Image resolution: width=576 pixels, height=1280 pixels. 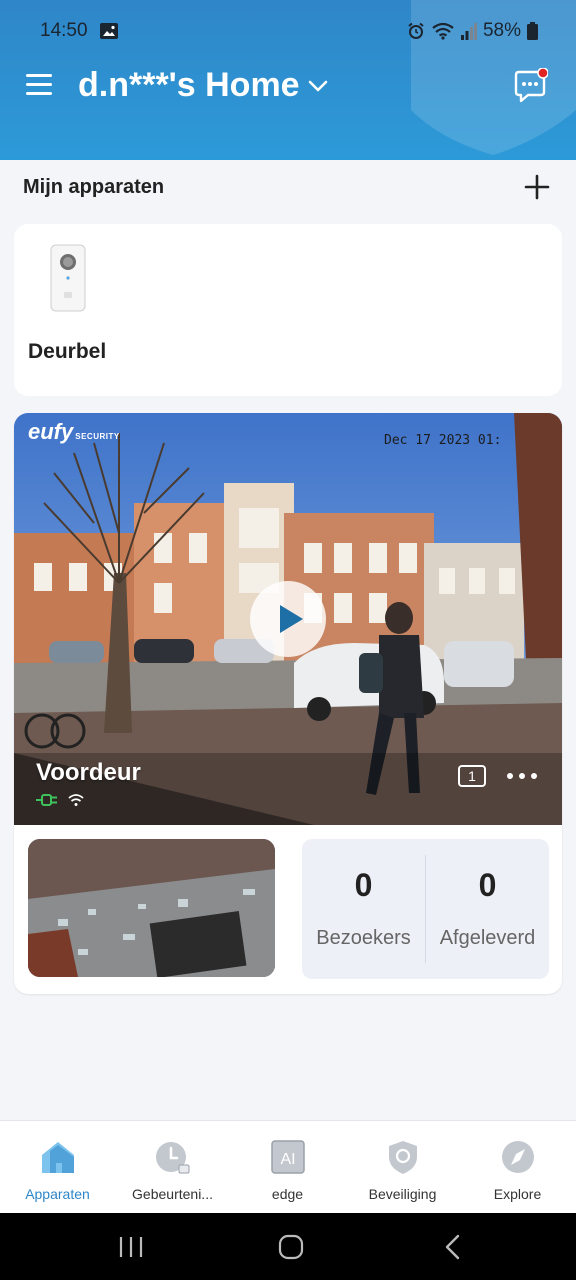 I want to click on status-time: 14:50, so click(x=64, y=30).